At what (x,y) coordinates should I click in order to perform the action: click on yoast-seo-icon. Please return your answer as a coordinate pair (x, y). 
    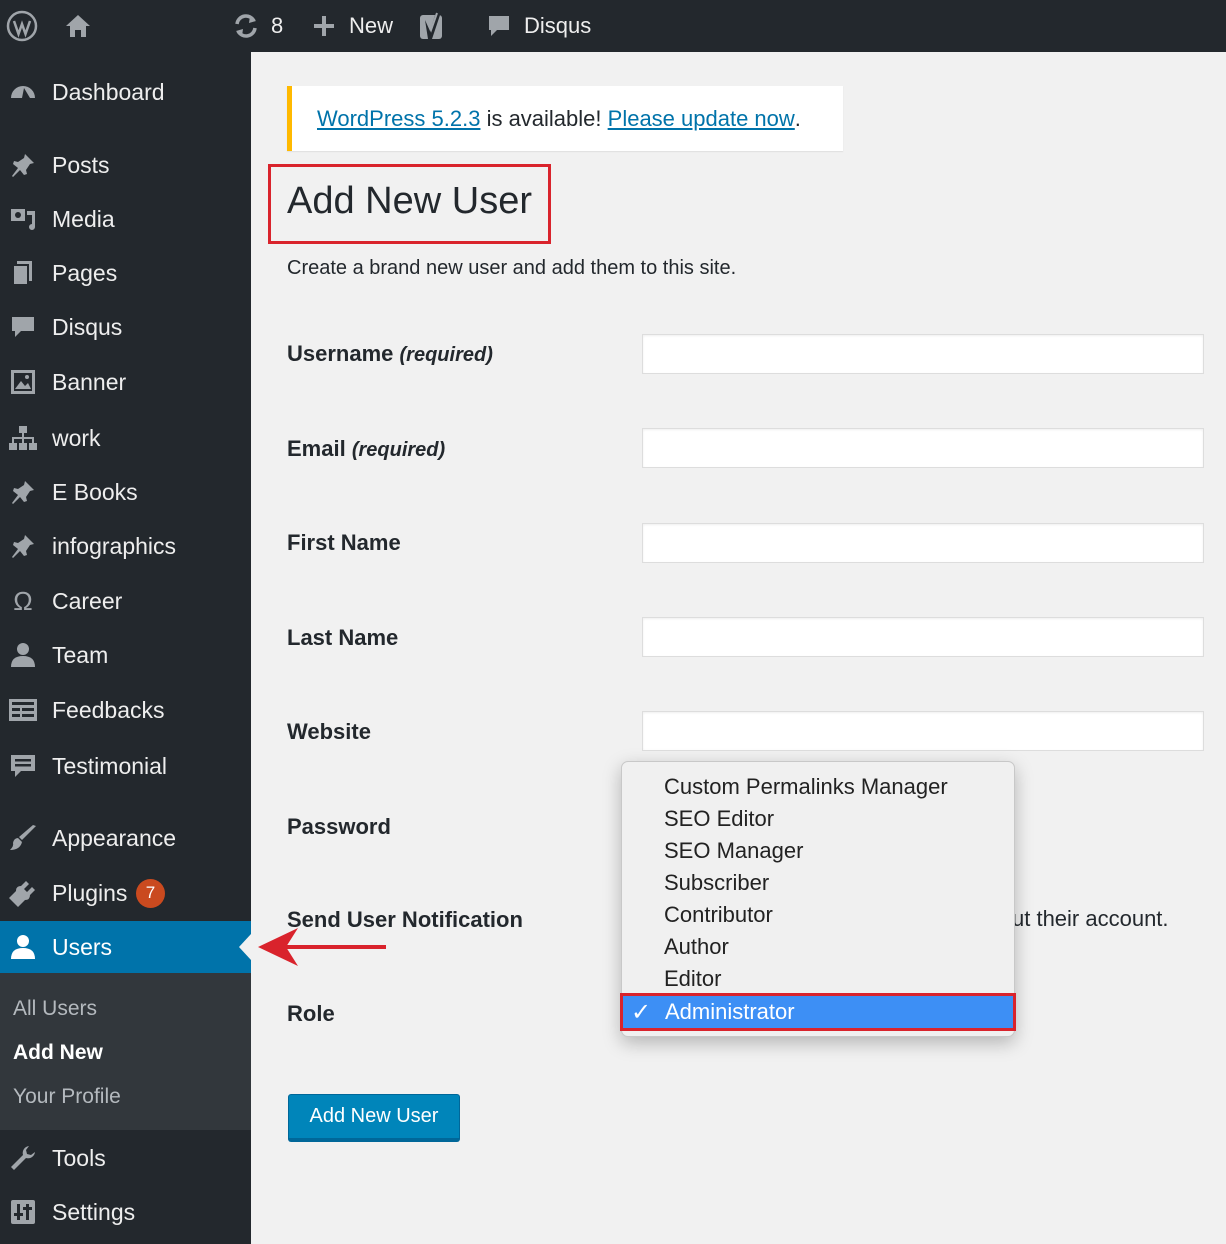
    Looking at the image, I should click on (433, 26).